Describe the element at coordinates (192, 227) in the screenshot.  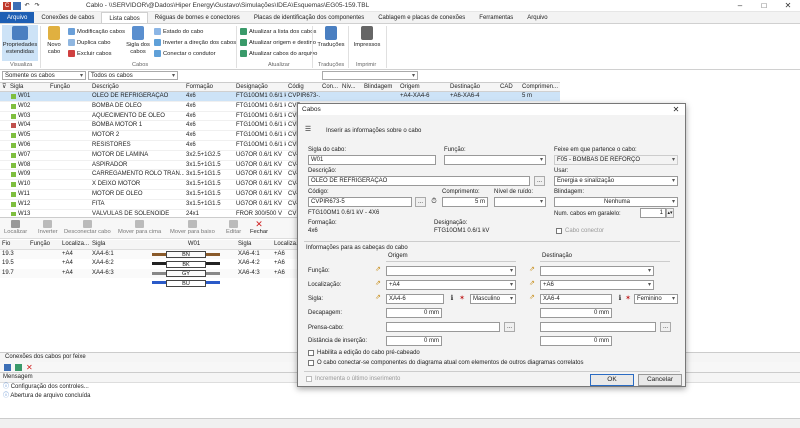
I see `move-down-button: Mover para baixo` at that location.